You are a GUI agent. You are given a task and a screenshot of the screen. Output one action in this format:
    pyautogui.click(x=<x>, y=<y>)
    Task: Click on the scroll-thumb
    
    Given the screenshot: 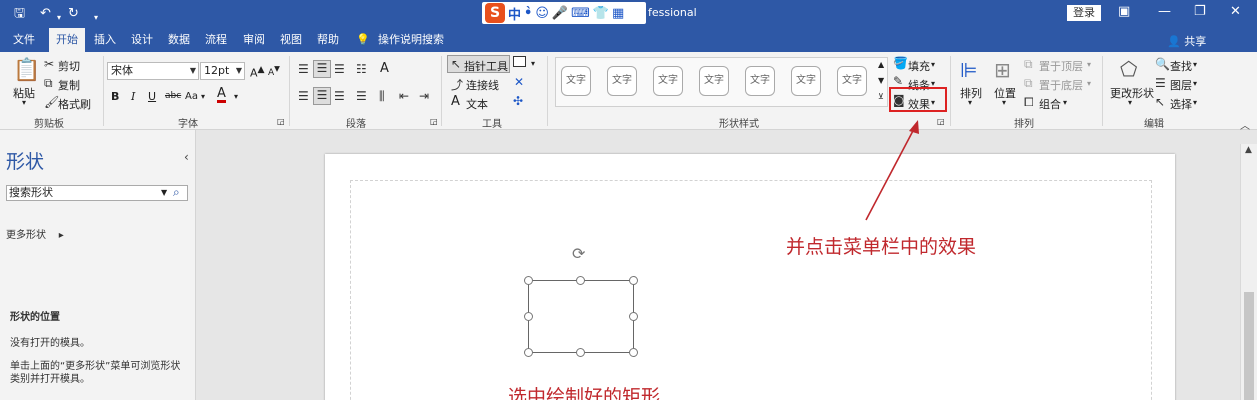 What is the action you would take?
    pyautogui.click(x=1249, y=346)
    